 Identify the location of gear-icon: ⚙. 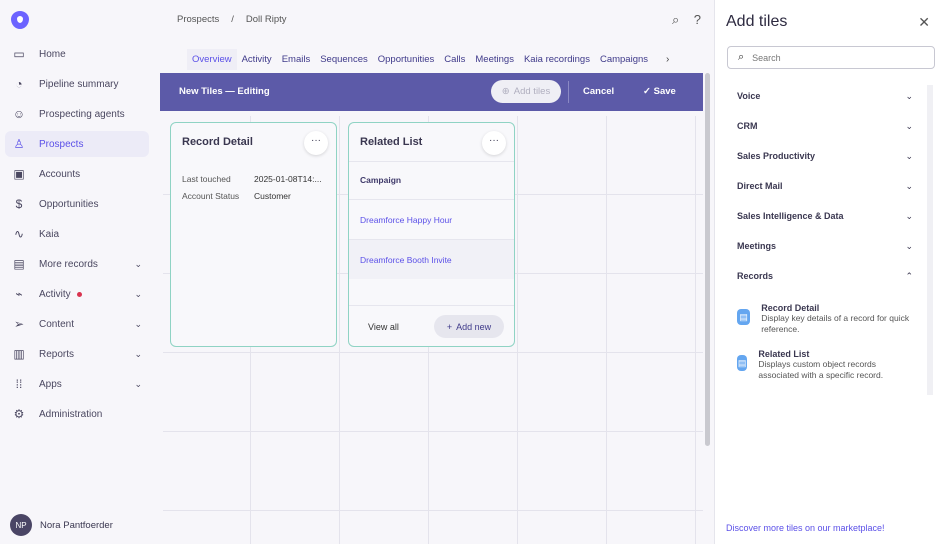
(19, 414).